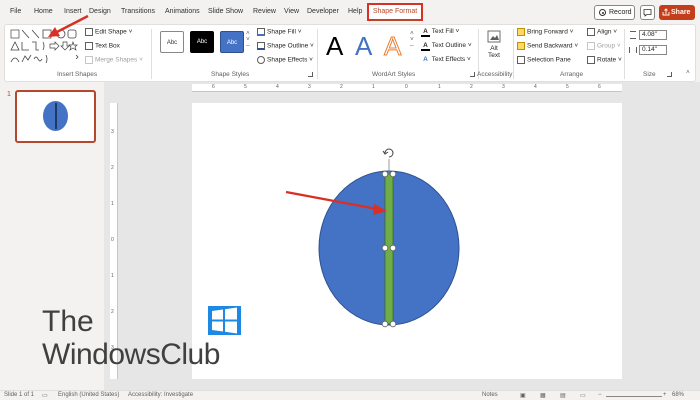 This screenshot has height=400, width=700. What do you see at coordinates (15, 11) in the screenshot?
I see `tab-file: File` at bounding box center [15, 11].